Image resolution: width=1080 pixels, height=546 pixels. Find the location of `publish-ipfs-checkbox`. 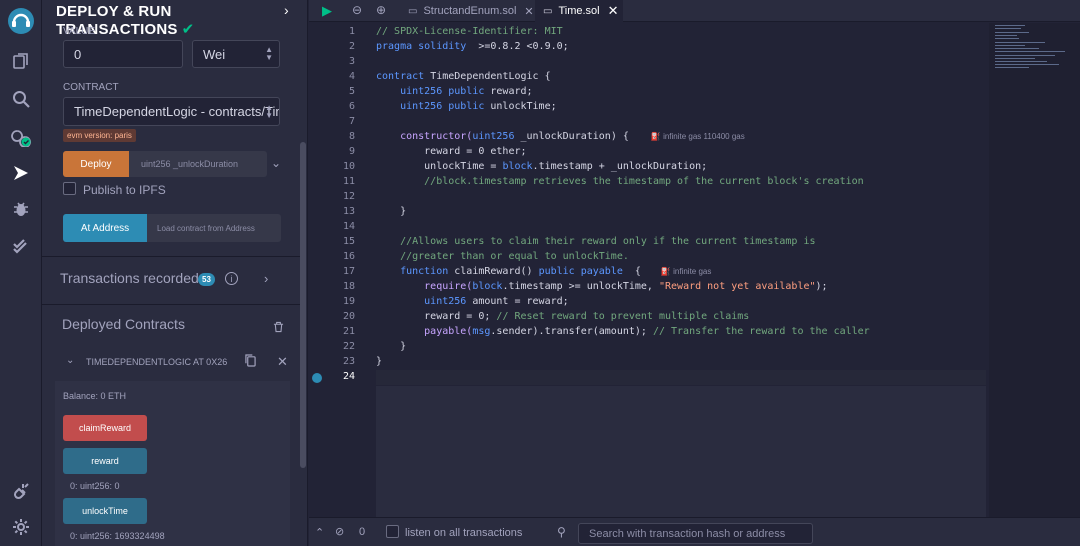

publish-ipfs-checkbox is located at coordinates (69, 188).